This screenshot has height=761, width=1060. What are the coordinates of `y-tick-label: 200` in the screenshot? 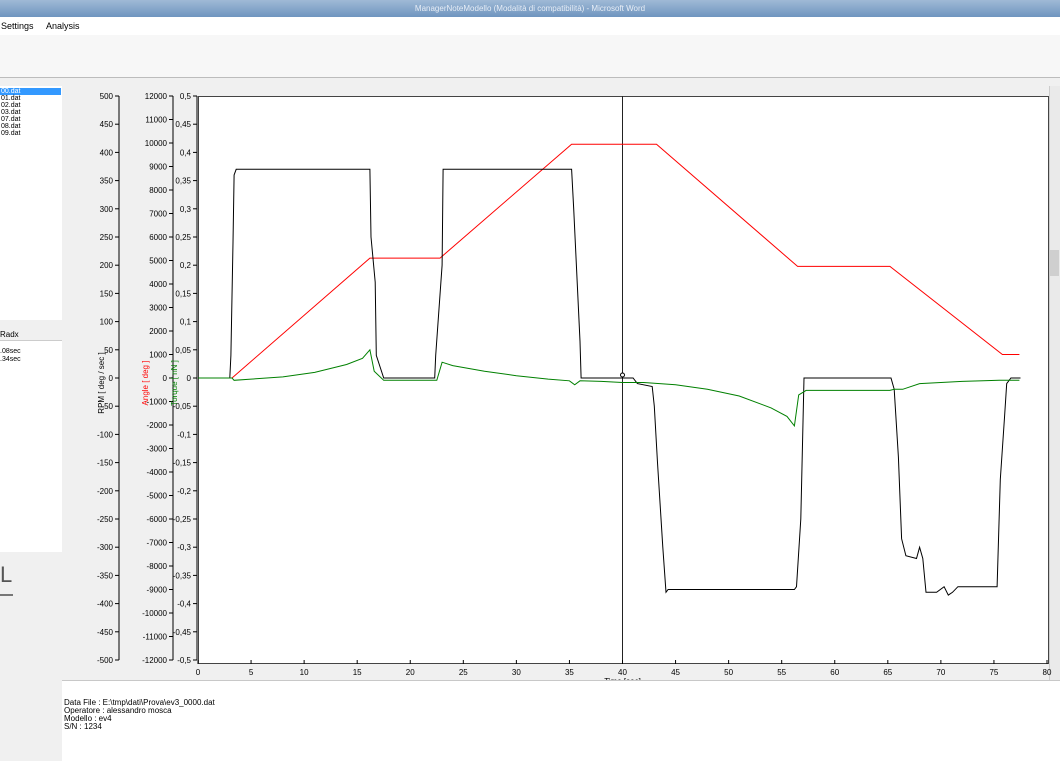 It's located at (107, 265).